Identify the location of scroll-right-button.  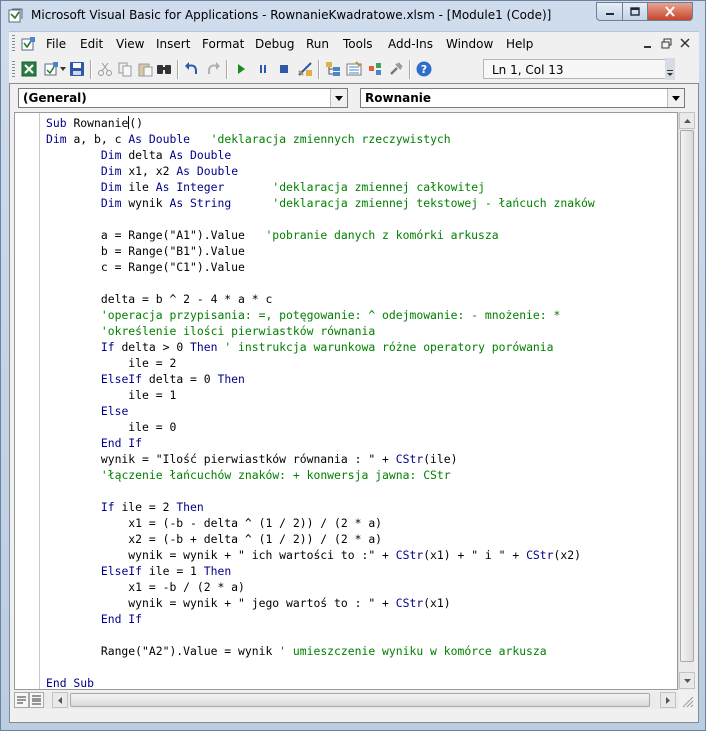
(668, 700).